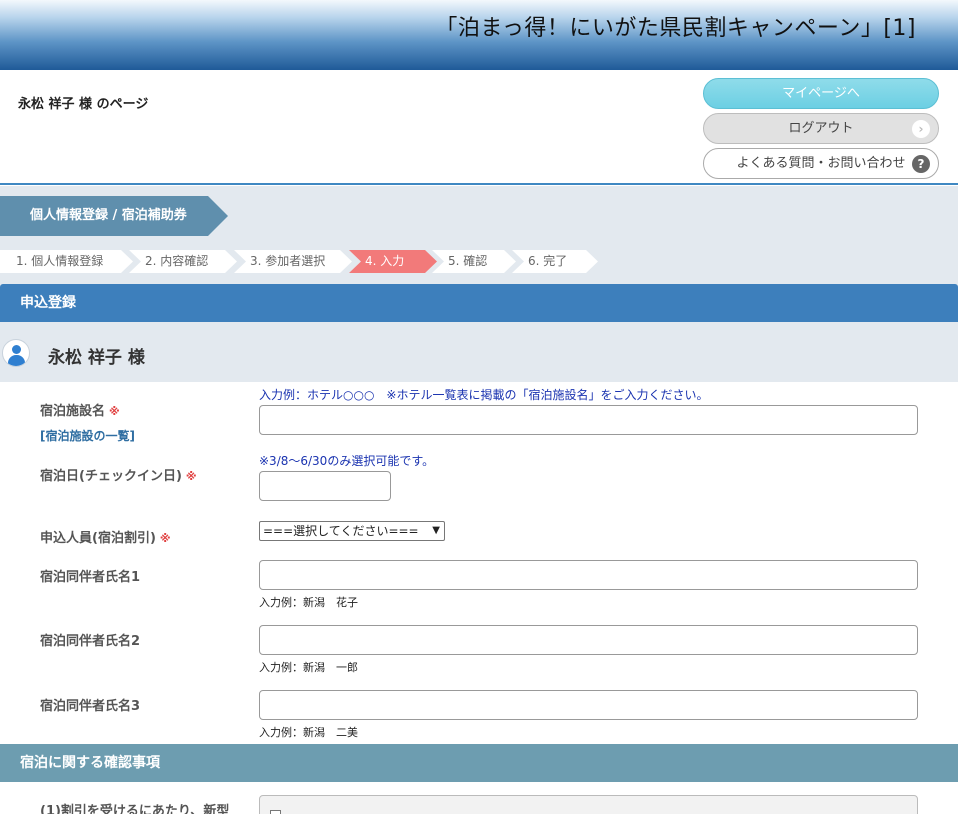 This screenshot has width=958, height=814. What do you see at coordinates (484, 395) in the screenshot?
I see `facility-hint: 入力例：ホテル○○○ ※ホテル一覧表に掲載の「宿泊施設名」をご入力ください。` at bounding box center [484, 395].